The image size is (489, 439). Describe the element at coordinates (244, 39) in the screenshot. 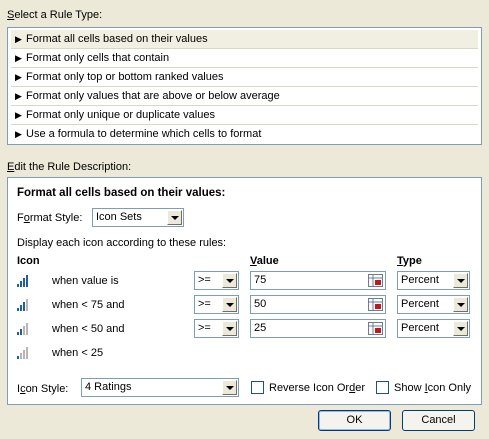

I see `rule-type-item: ▶ Format all cells based on their values` at that location.